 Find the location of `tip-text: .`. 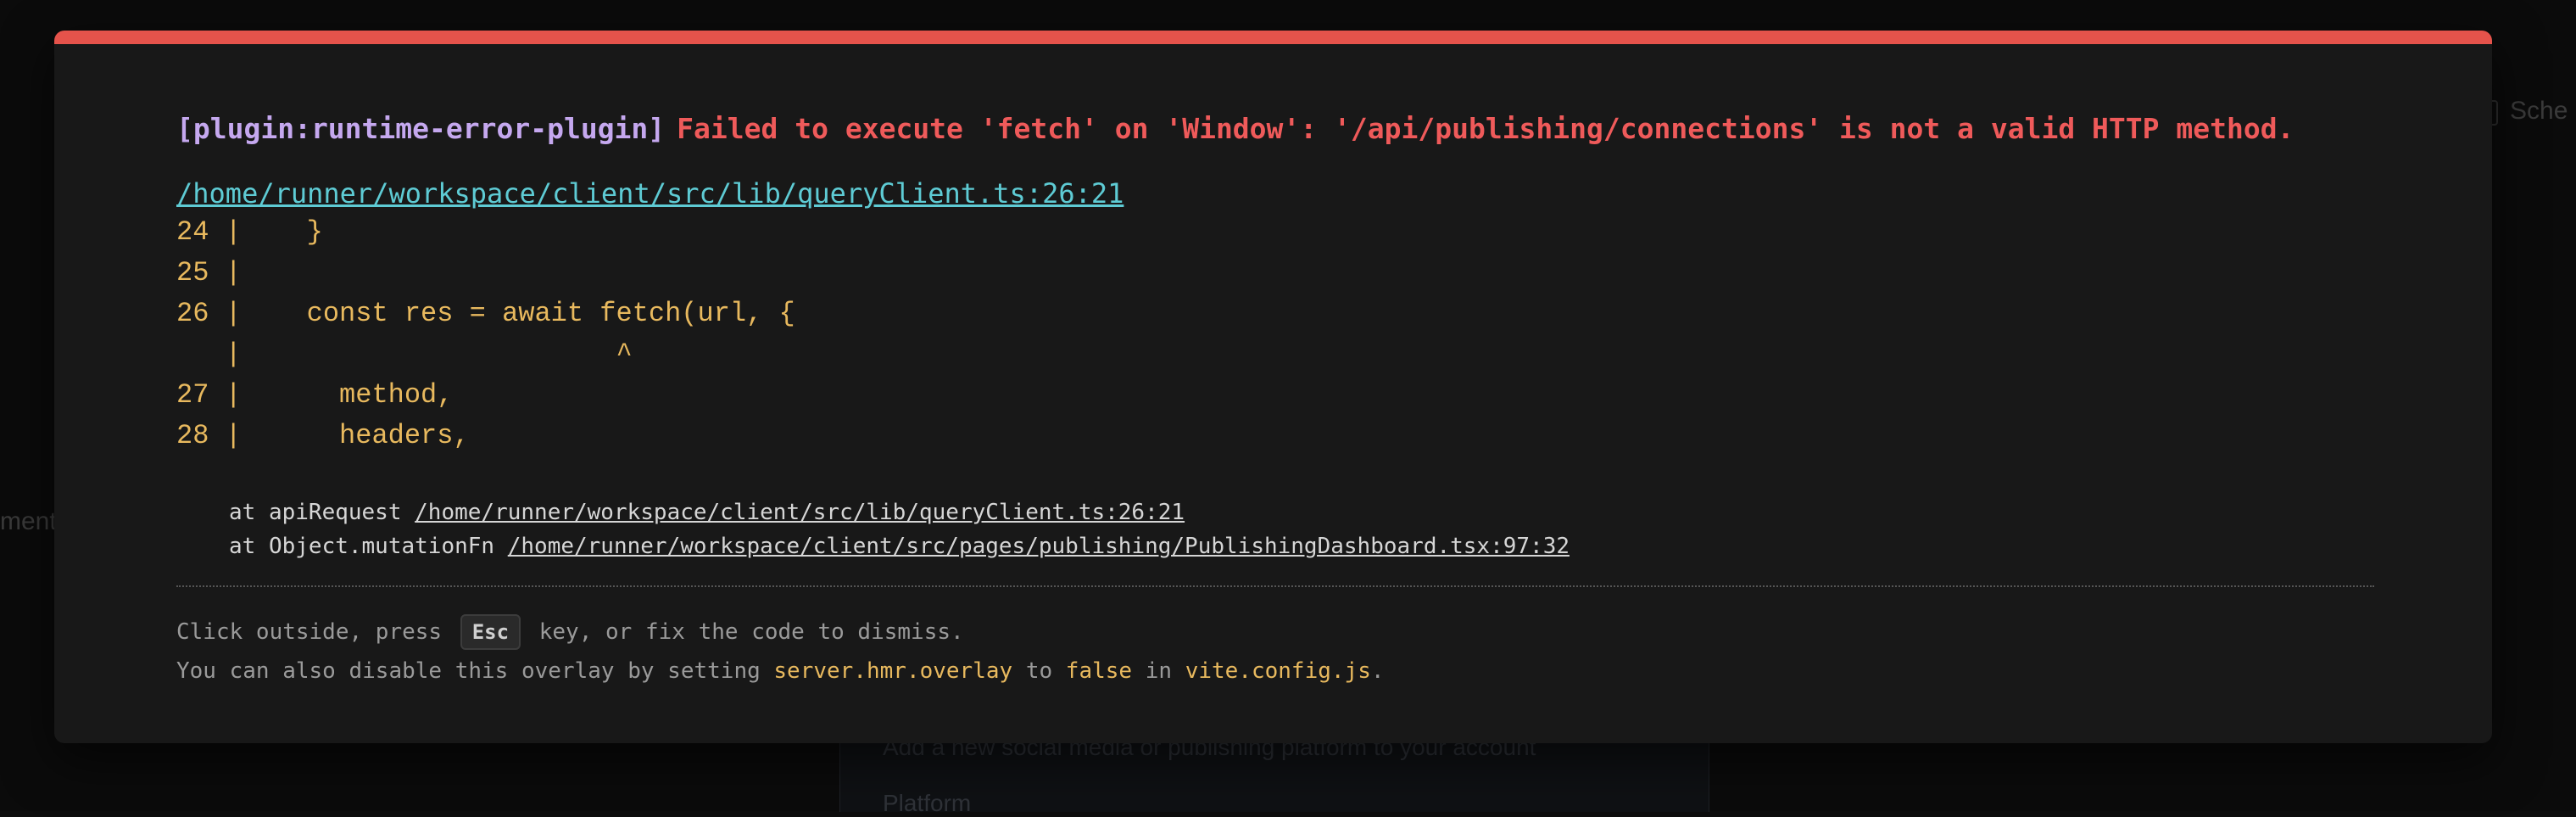

tip-text: . is located at coordinates (1377, 671).